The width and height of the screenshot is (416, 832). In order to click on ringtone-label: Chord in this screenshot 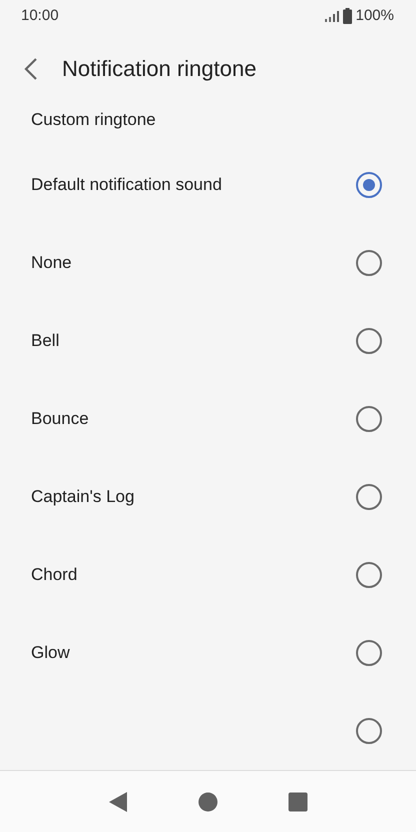, I will do `click(54, 575)`.